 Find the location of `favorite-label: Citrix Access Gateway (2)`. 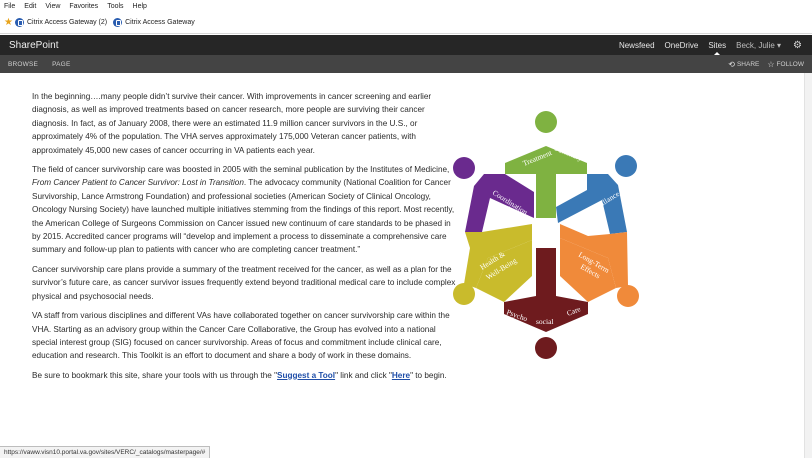

favorite-label: Citrix Access Gateway (2) is located at coordinates (67, 22).